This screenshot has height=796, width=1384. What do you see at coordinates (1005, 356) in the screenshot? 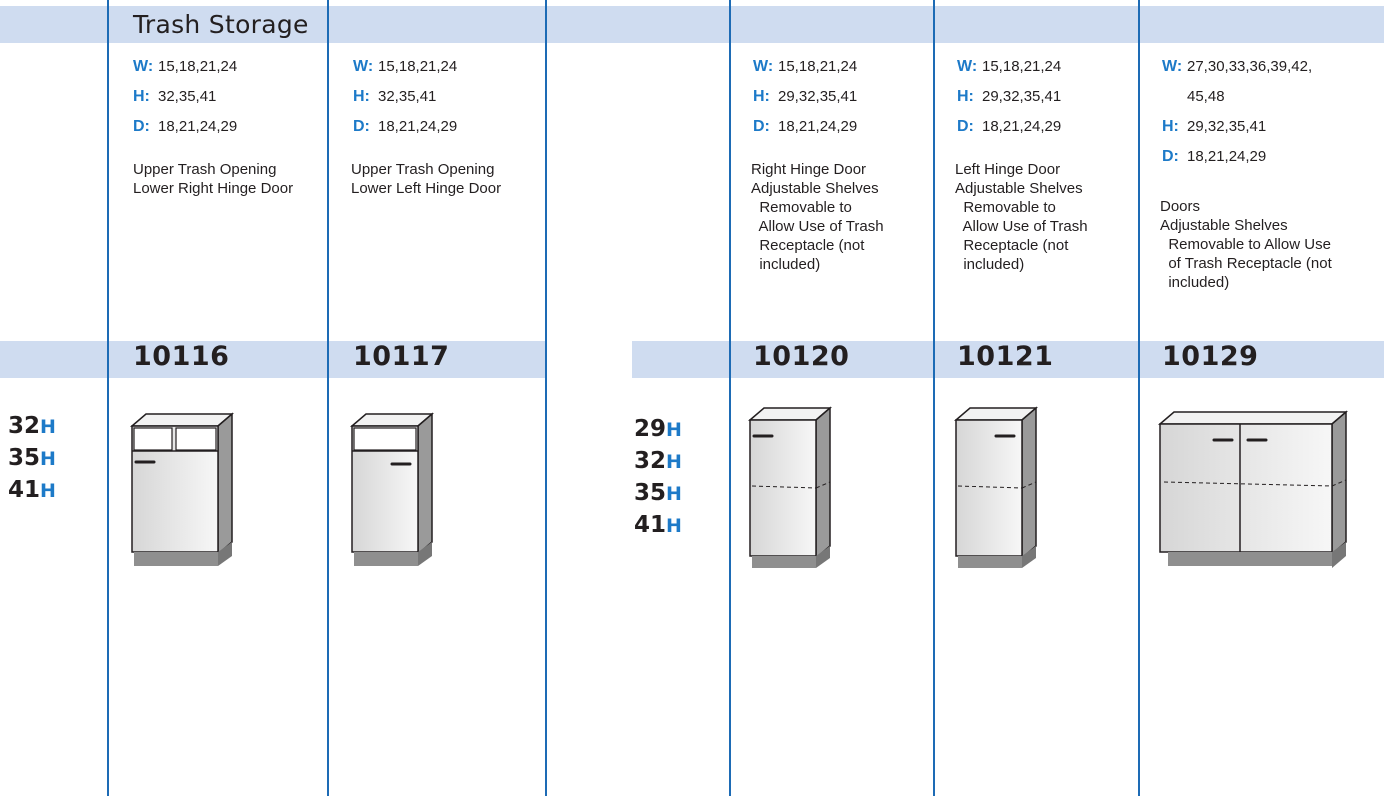
I see `product-code: 10121` at bounding box center [1005, 356].